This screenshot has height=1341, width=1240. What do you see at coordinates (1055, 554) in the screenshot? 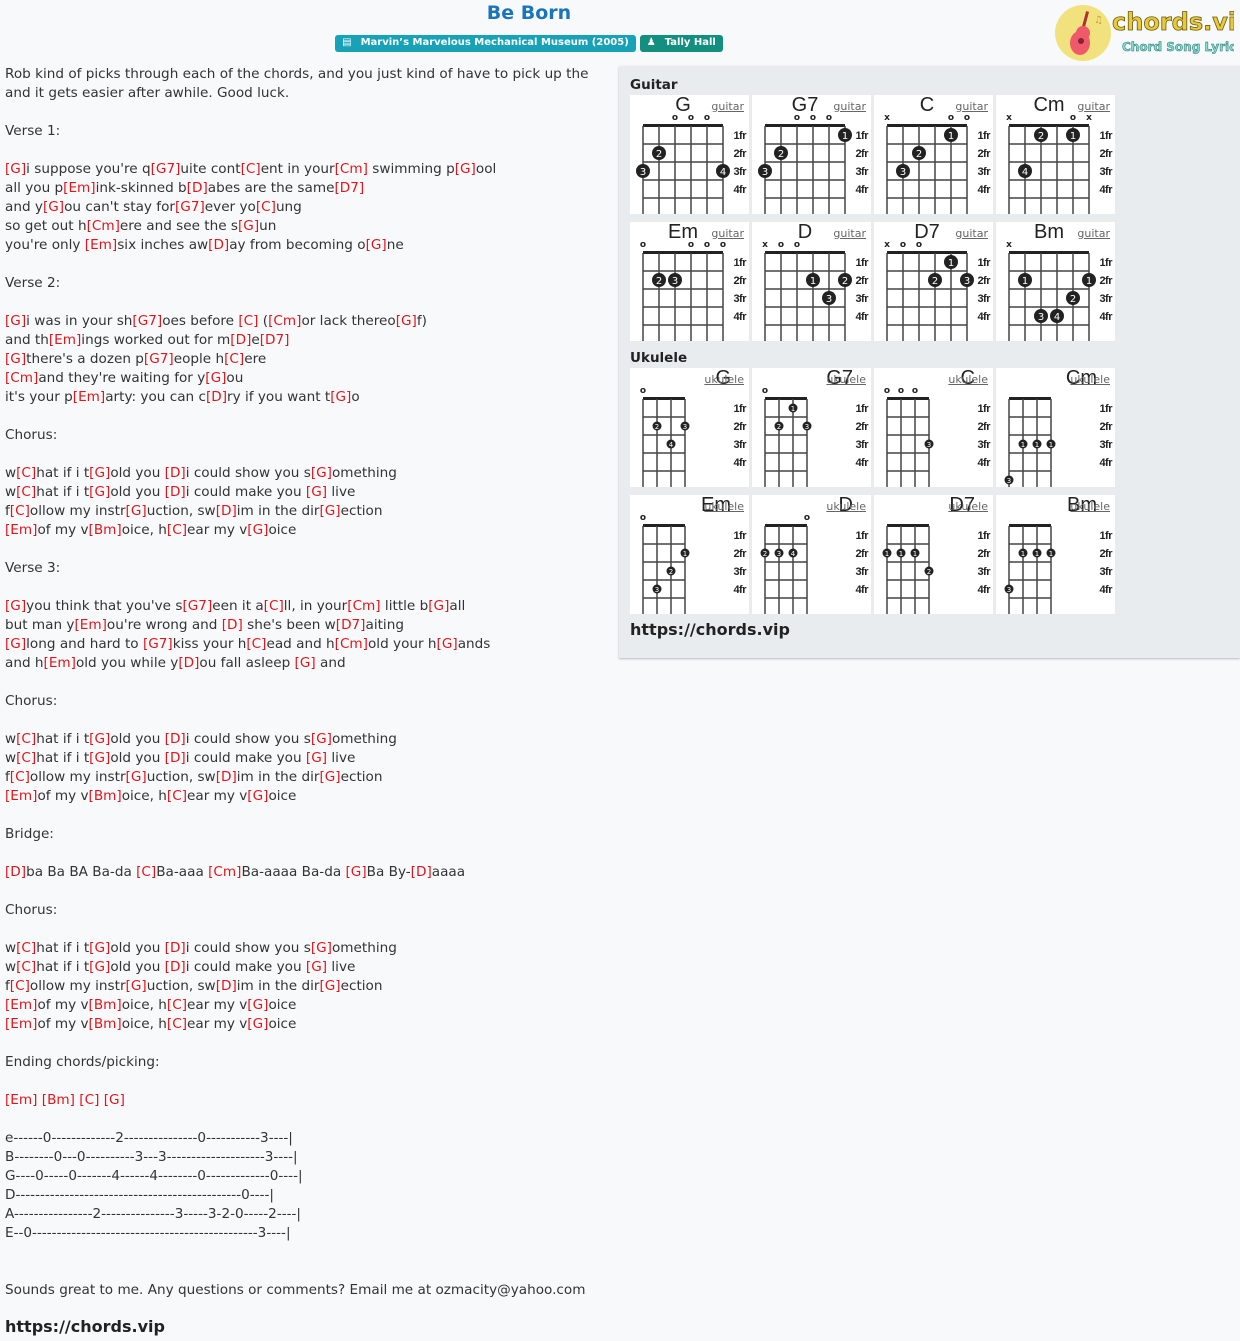
I see `ukulele-chord-bm: Bm ukulele 1fr 2fr 3fr 4fr 1 1 1 3` at bounding box center [1055, 554].